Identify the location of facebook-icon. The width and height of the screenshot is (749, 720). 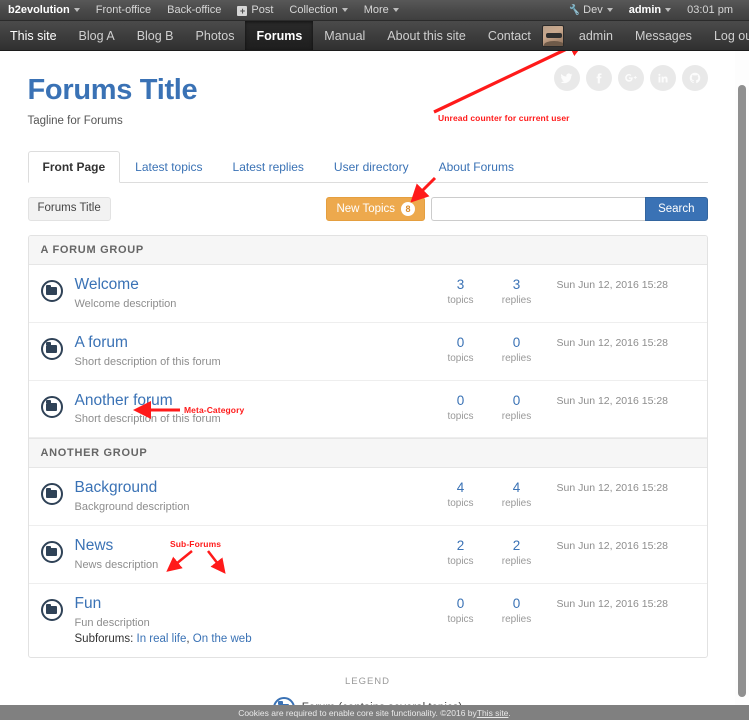
(598, 78).